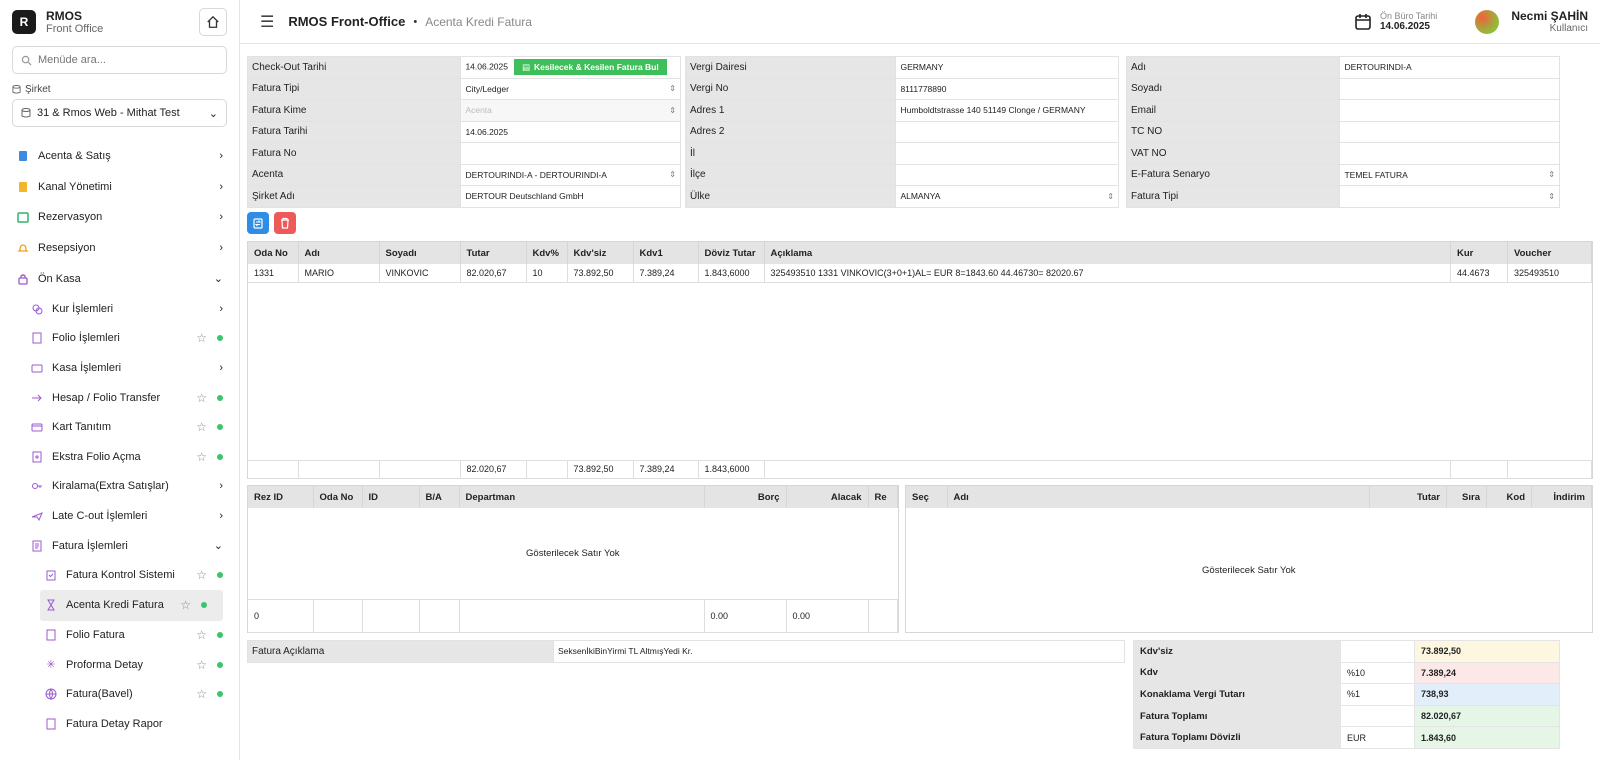 Image resolution: width=1600 pixels, height=760 pixels. What do you see at coordinates (1449, 174) in the screenshot?
I see `e-invoice-scenario-select: TEMEL FATURA ⇕` at bounding box center [1449, 174].